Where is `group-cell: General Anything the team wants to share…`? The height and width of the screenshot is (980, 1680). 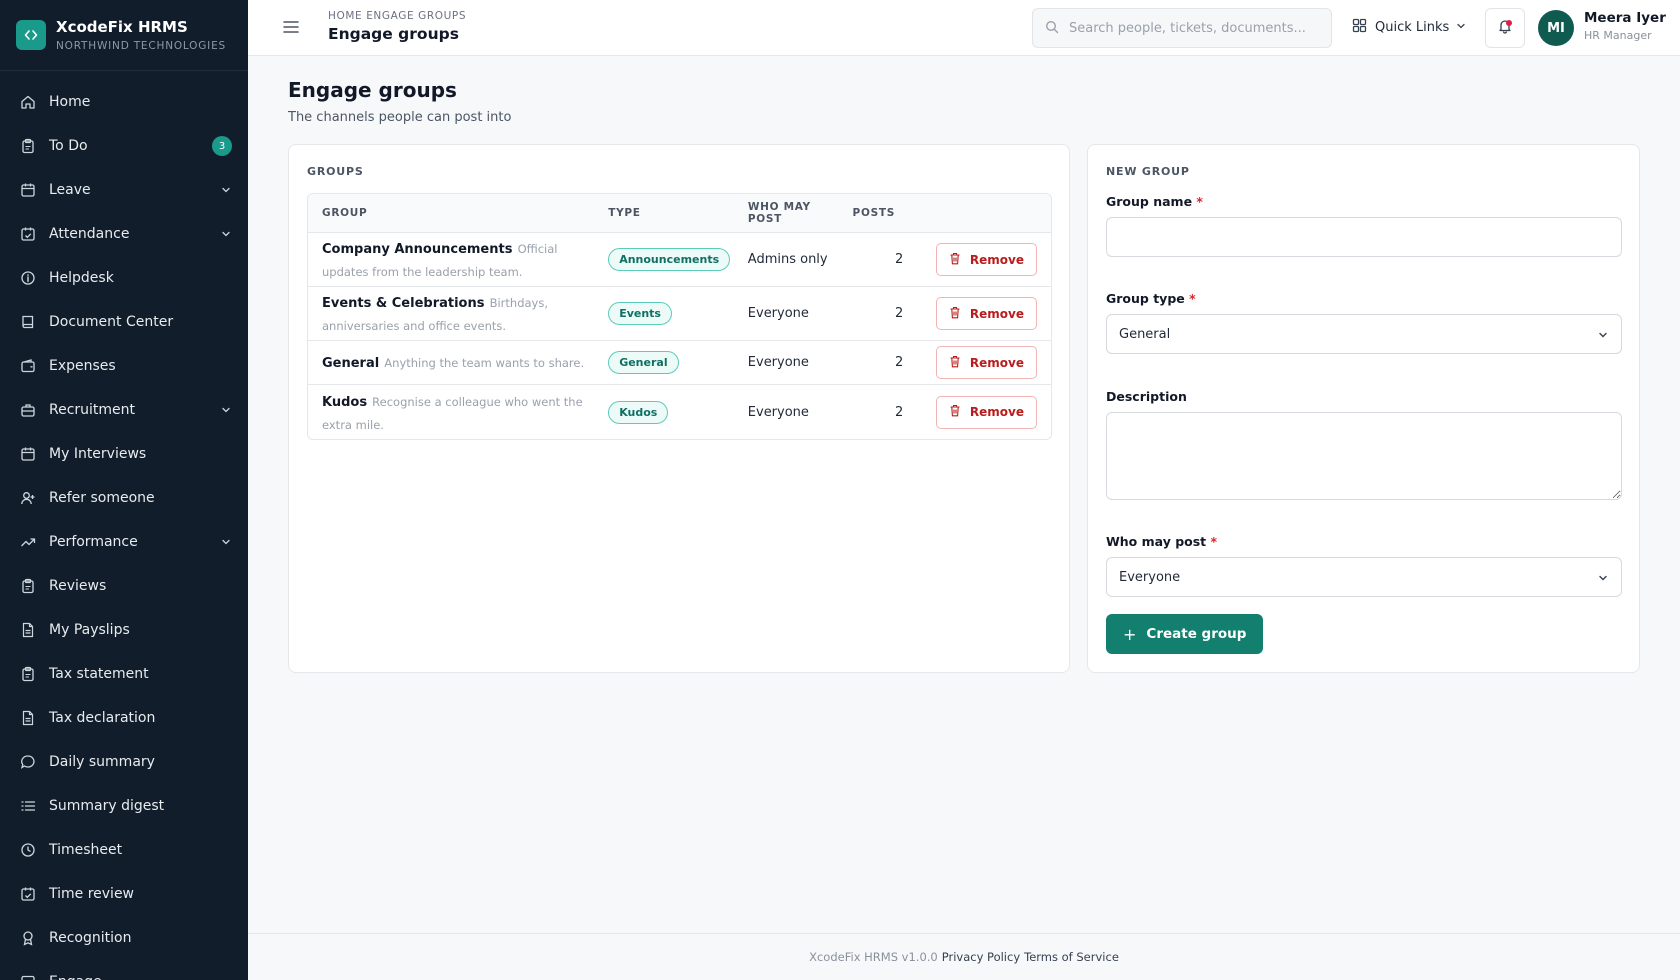
group-cell: General Anything the team wants to share… is located at coordinates (455, 362).